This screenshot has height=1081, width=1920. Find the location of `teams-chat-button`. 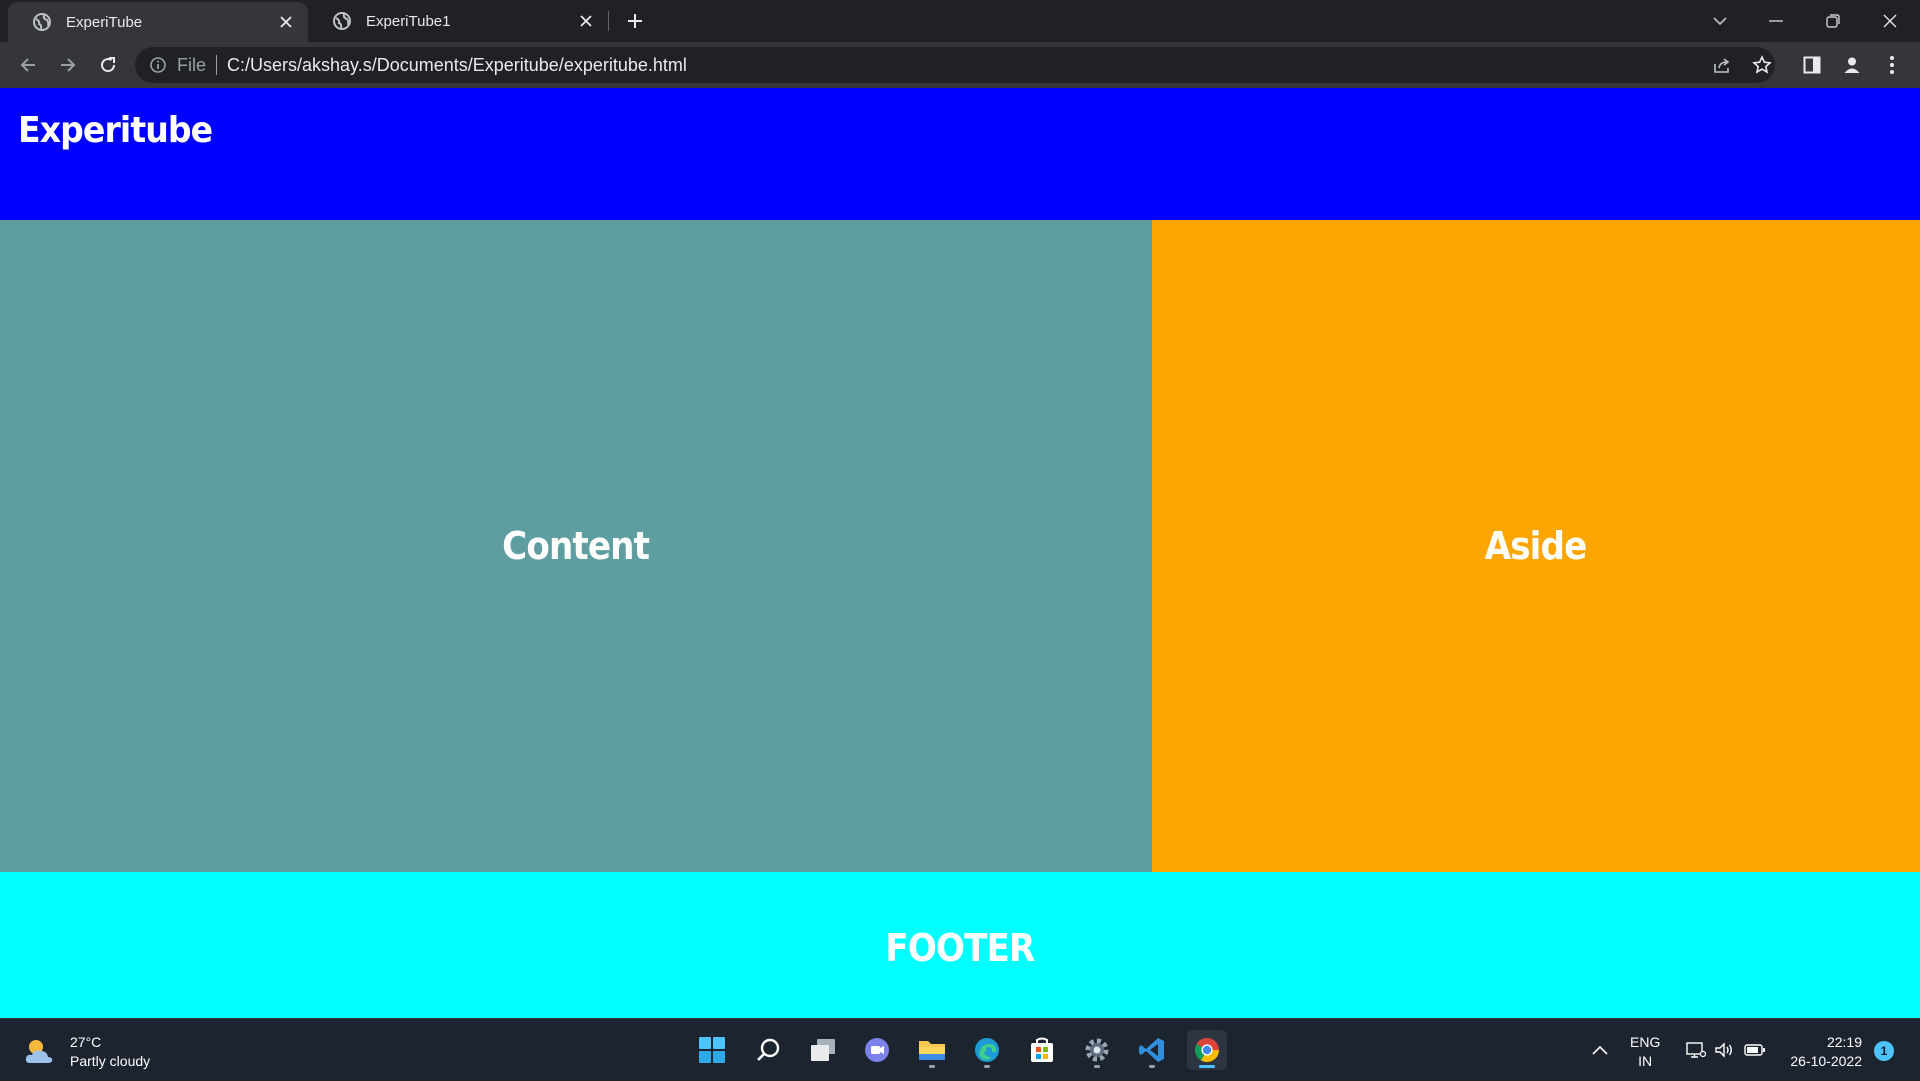

teams-chat-button is located at coordinates (877, 1050).